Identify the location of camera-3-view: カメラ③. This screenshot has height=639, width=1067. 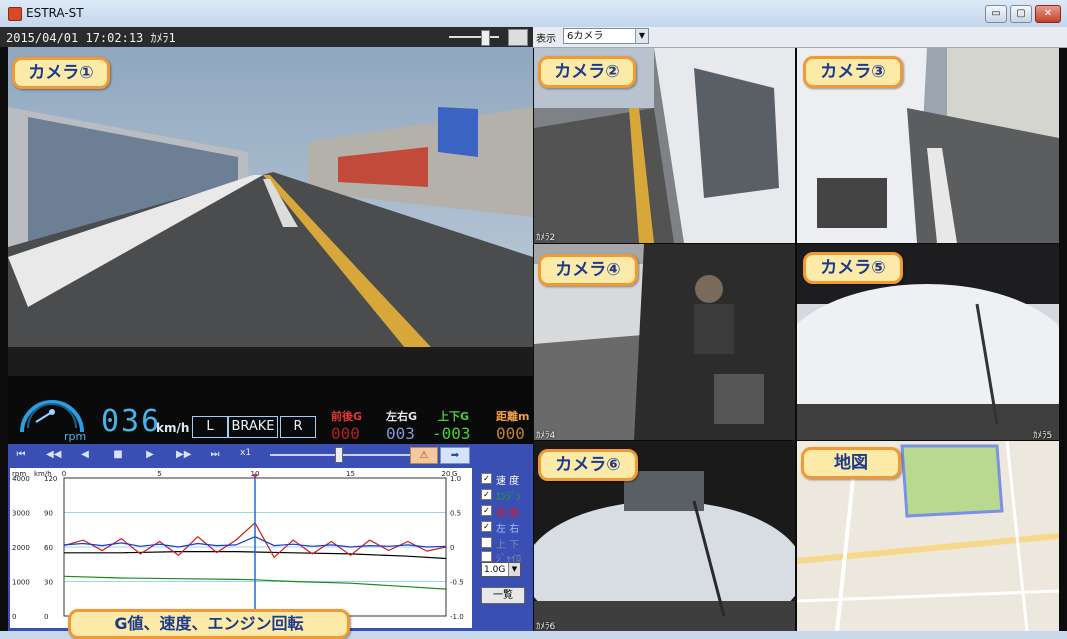
(928, 145).